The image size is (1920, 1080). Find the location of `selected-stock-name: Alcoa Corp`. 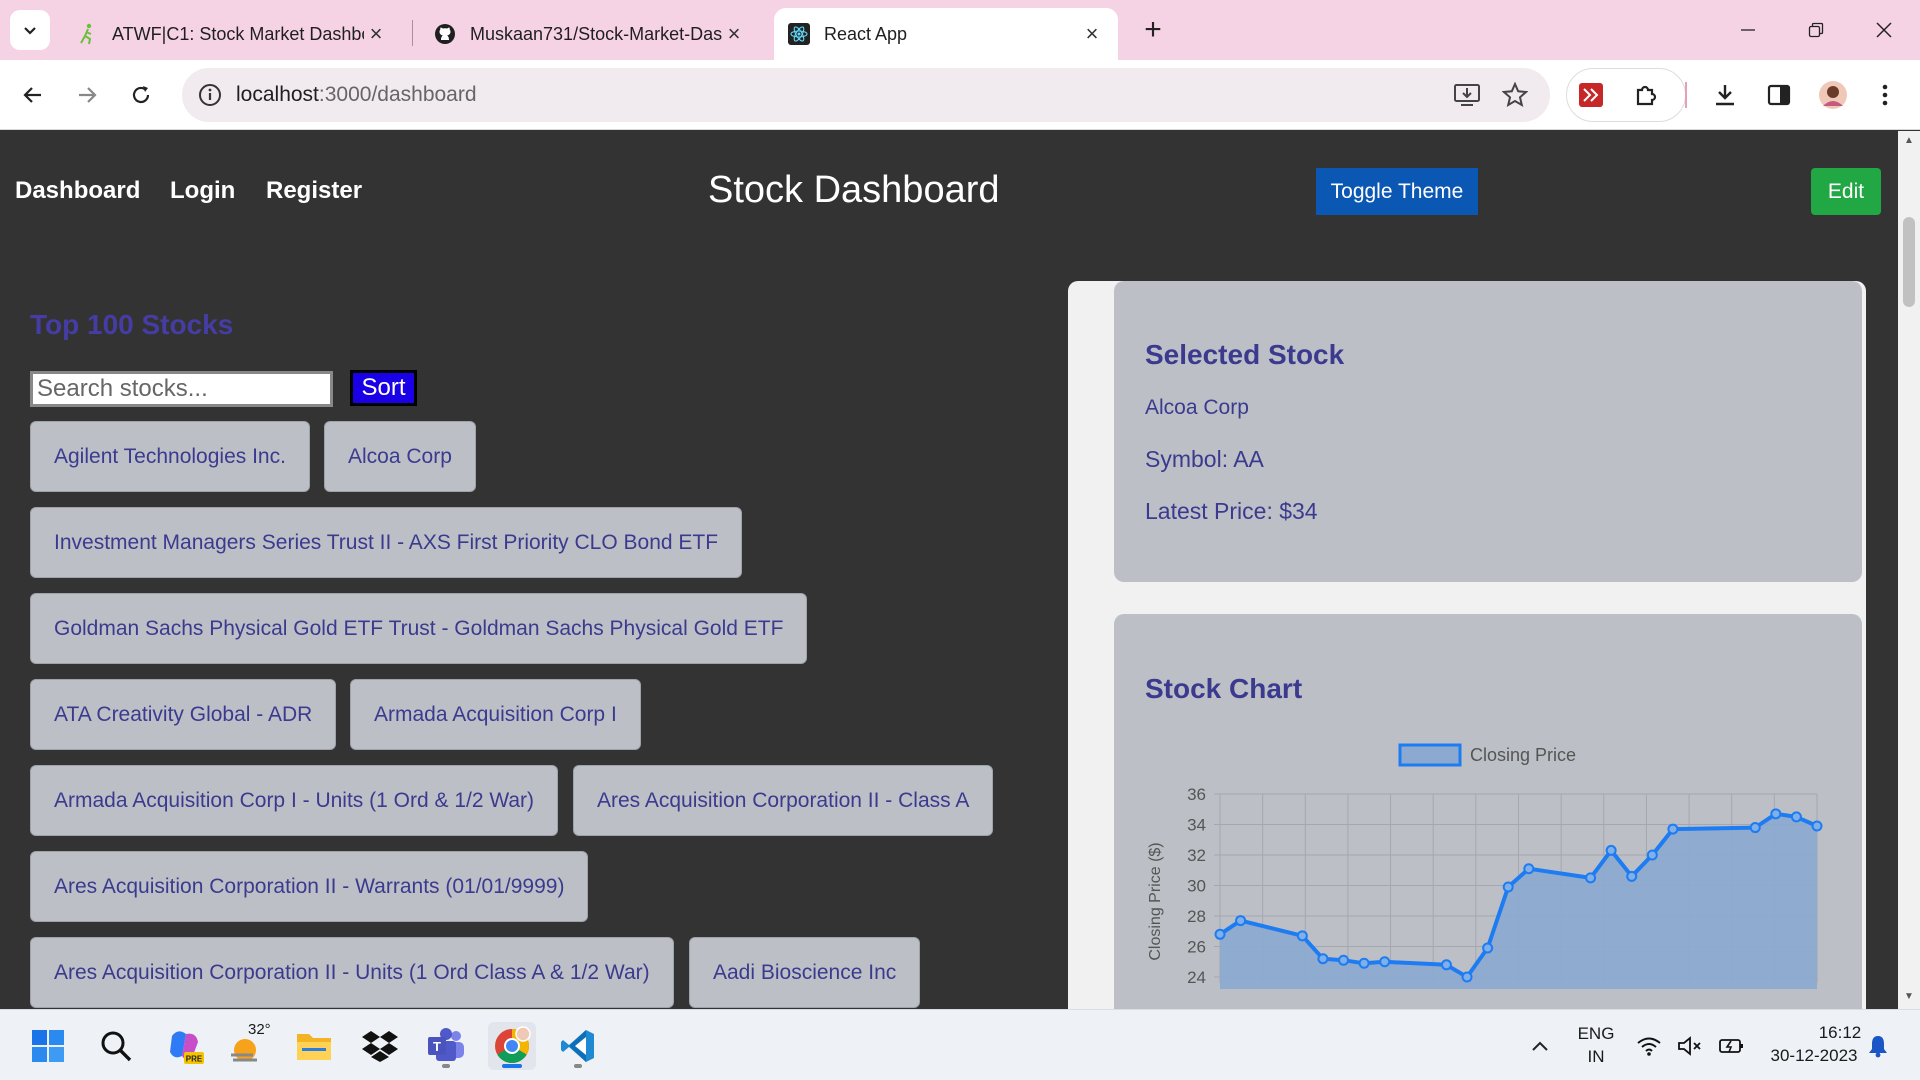

selected-stock-name: Alcoa Corp is located at coordinates (1197, 407).